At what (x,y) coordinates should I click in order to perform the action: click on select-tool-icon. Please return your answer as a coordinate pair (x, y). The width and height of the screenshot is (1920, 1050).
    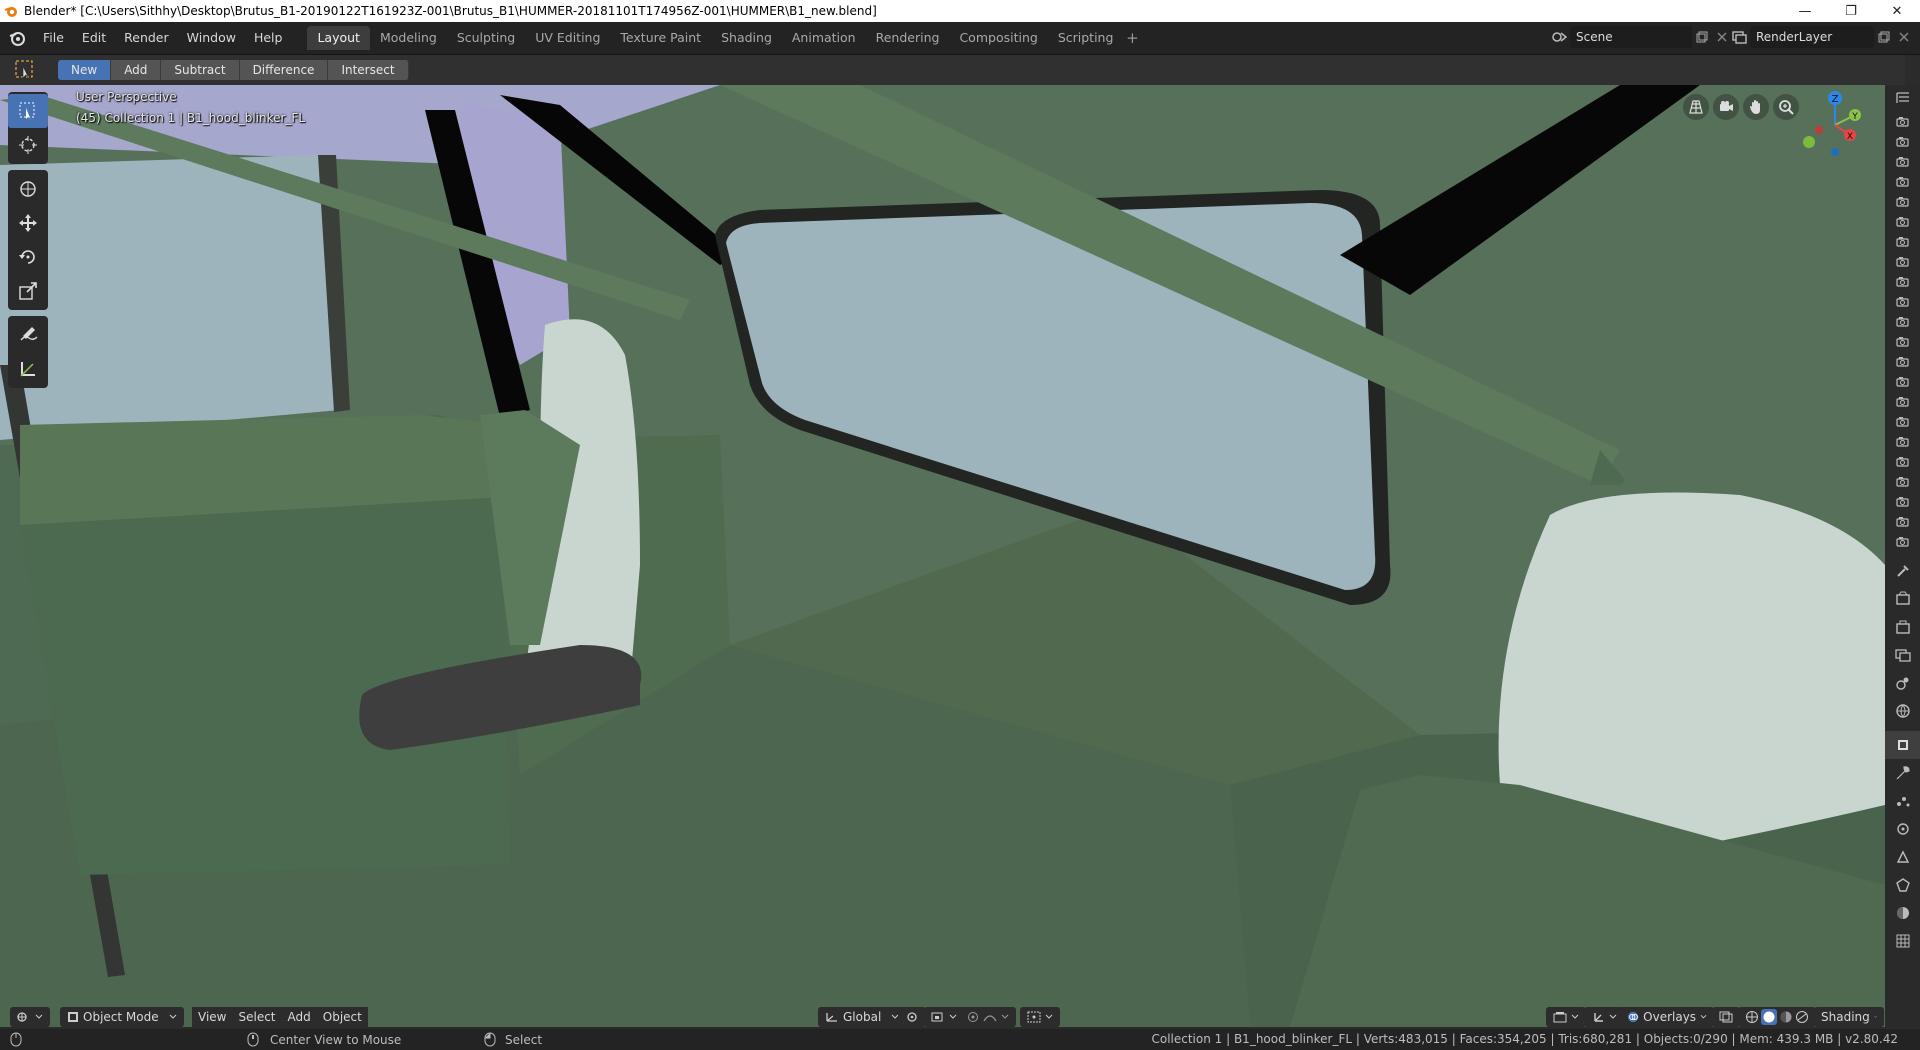
    Looking at the image, I should click on (28, 111).